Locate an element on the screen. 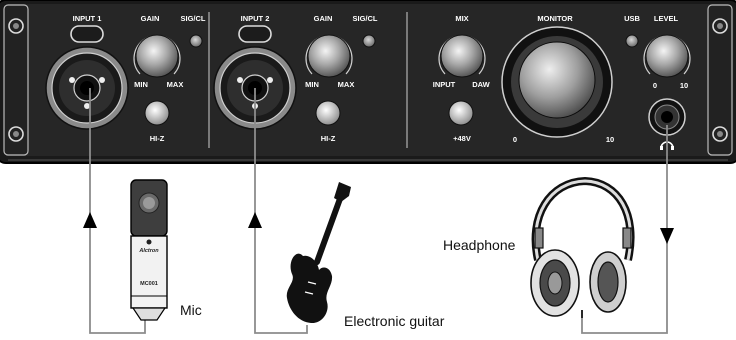  guitar-label: Electronic guitar is located at coordinates (394, 321).